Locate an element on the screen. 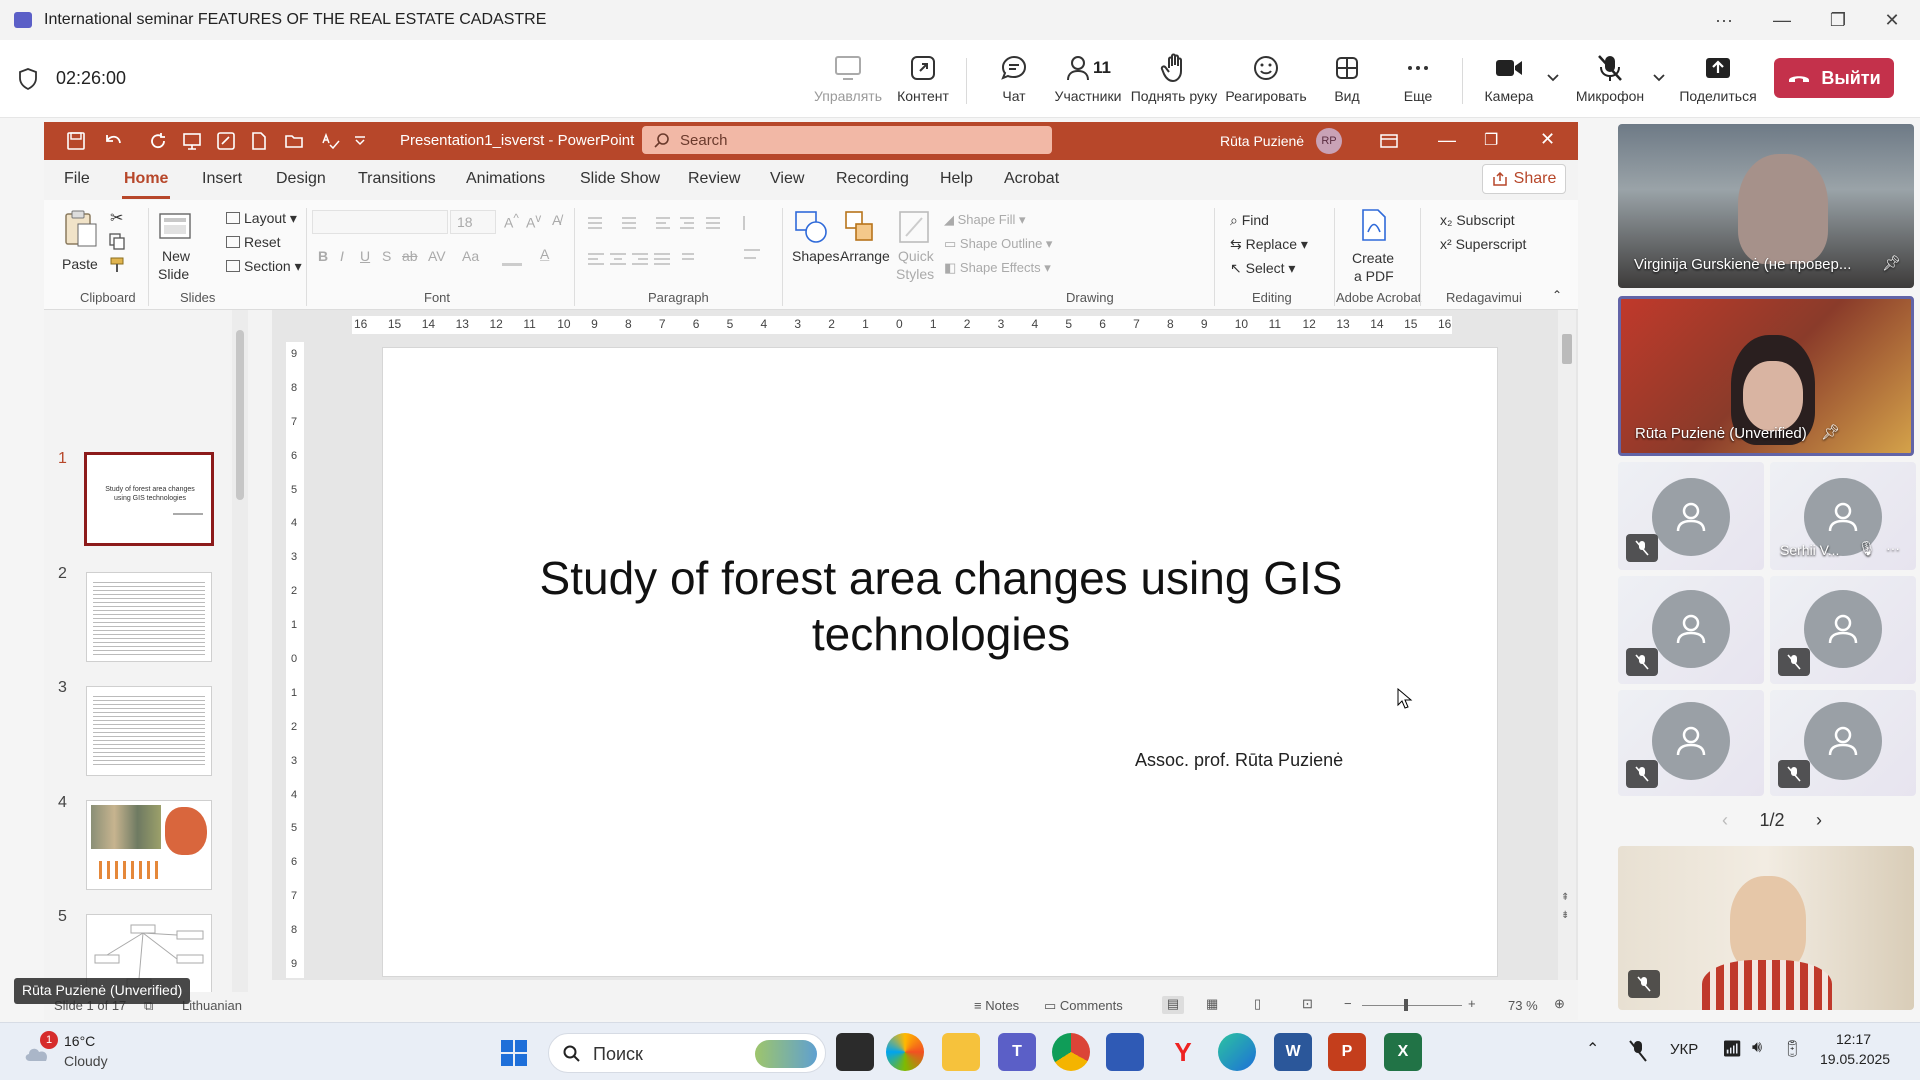 The image size is (1920, 1080). mic-muted-tray-icon is located at coordinates (1638, 1051).